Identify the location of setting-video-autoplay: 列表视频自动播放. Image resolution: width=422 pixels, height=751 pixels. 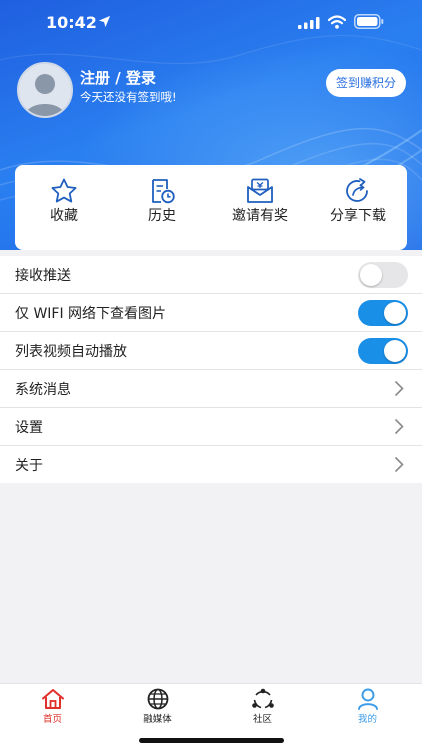
(211, 351).